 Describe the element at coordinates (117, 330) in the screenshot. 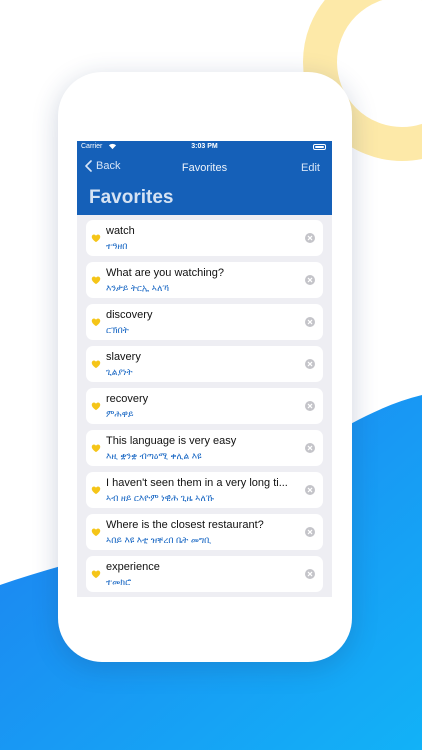

I see `favorite-translation: ርኽበት` at that location.